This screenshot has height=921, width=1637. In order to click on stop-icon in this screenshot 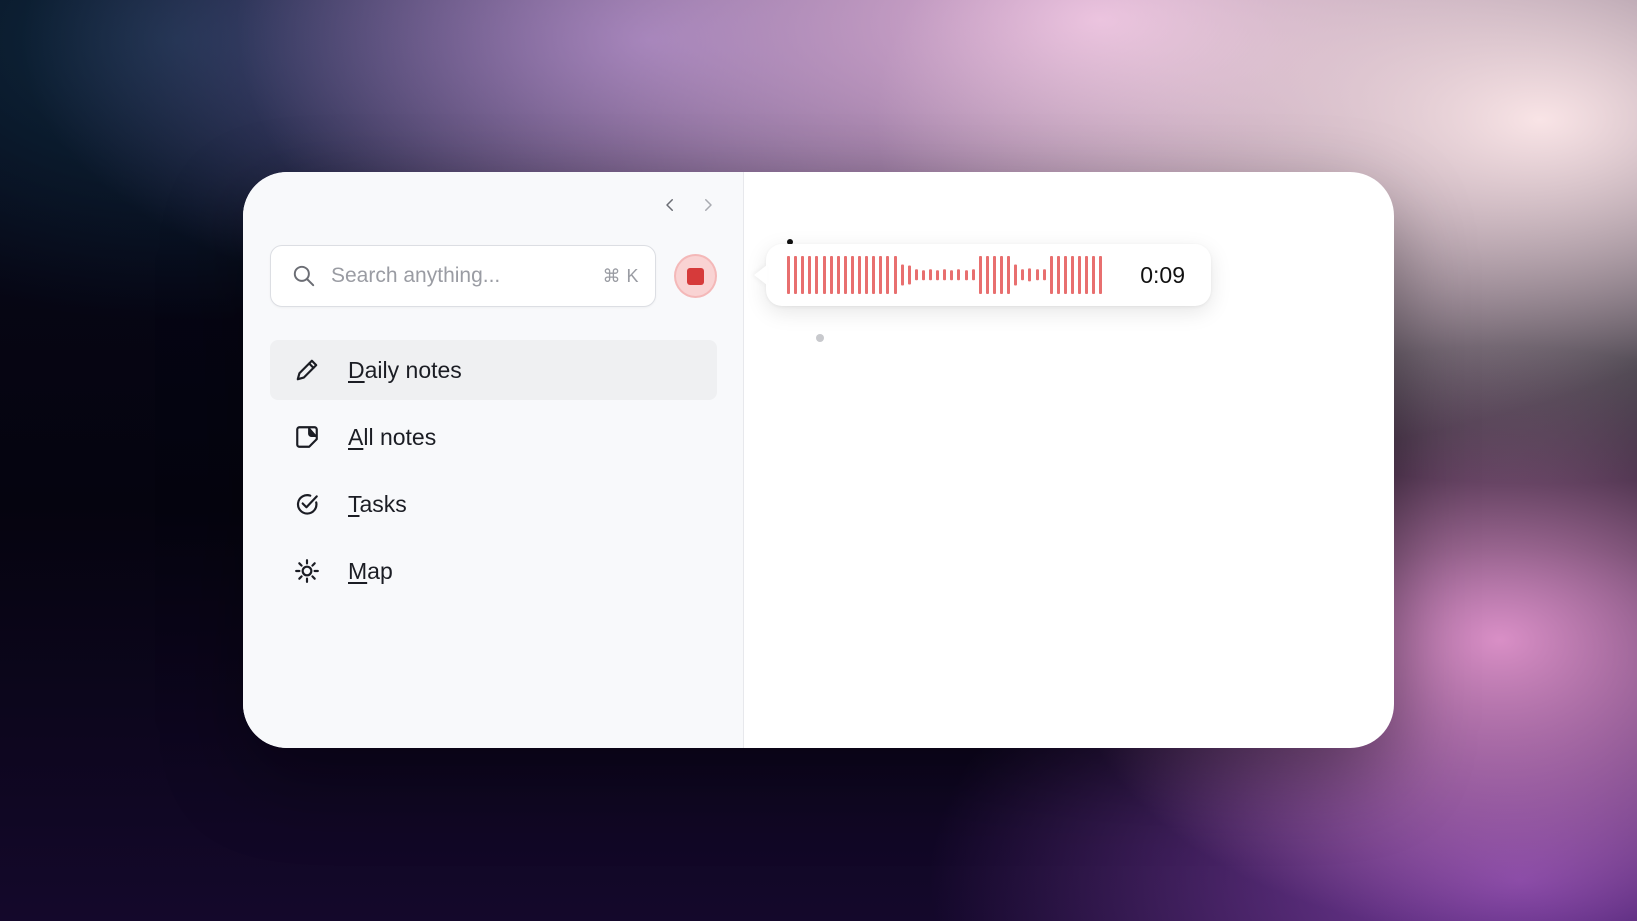, I will do `click(695, 276)`.